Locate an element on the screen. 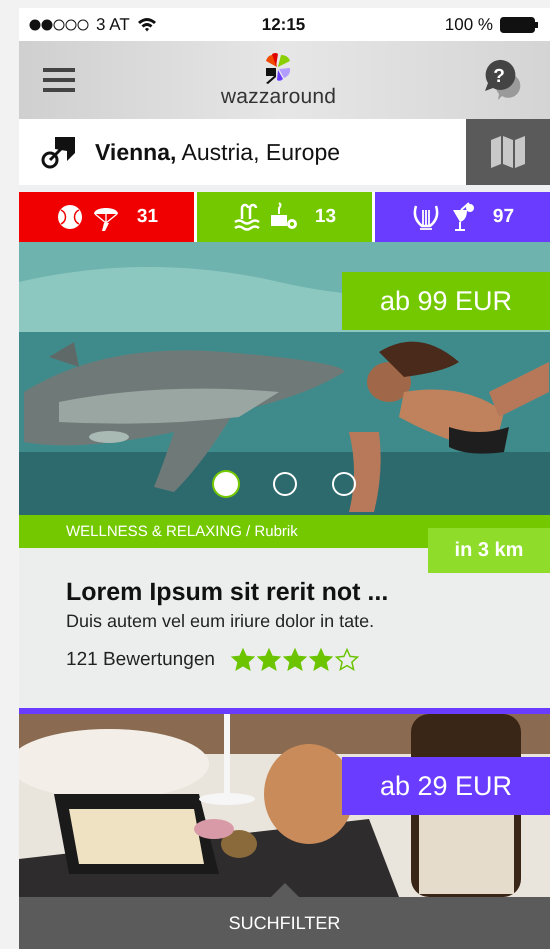 This screenshot has width=550, height=949. notch-icon is located at coordinates (285, 890).